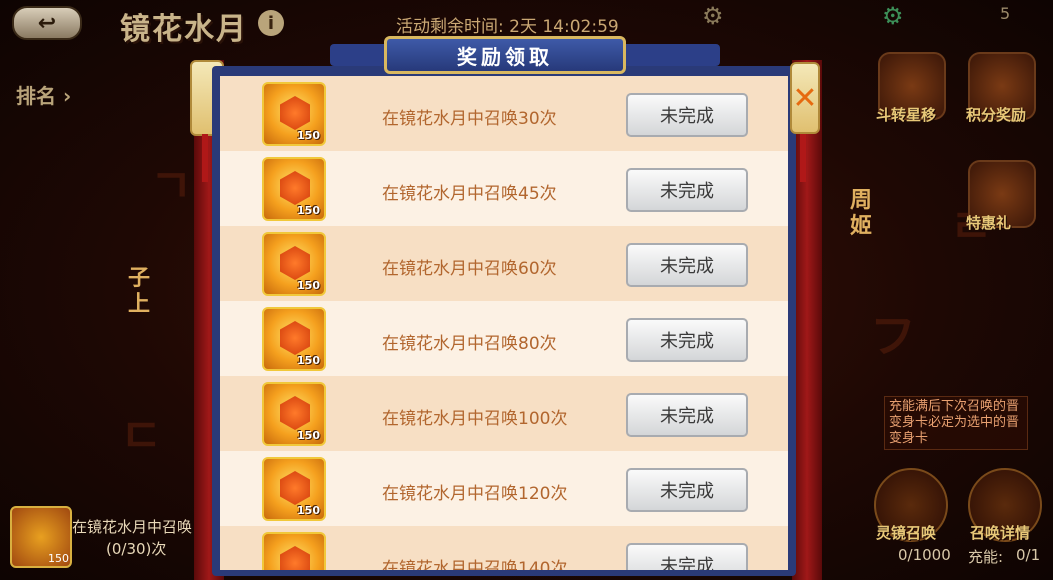  What do you see at coordinates (171, 186) in the screenshot?
I see `bg-rune: ㄱ` at bounding box center [171, 186].